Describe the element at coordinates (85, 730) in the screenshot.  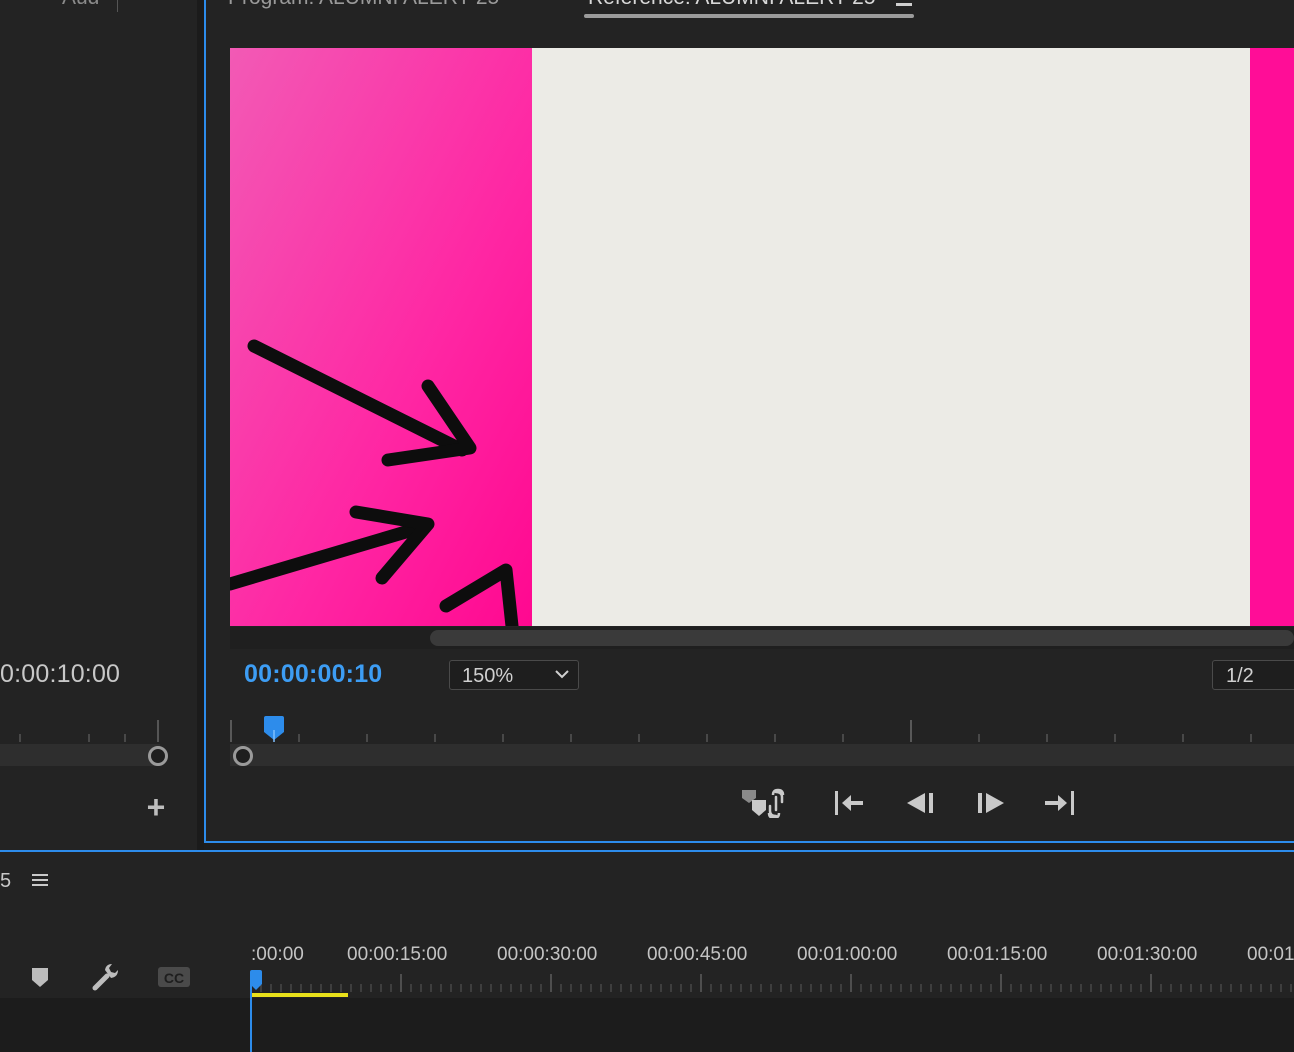
I see `source-ruler` at that location.